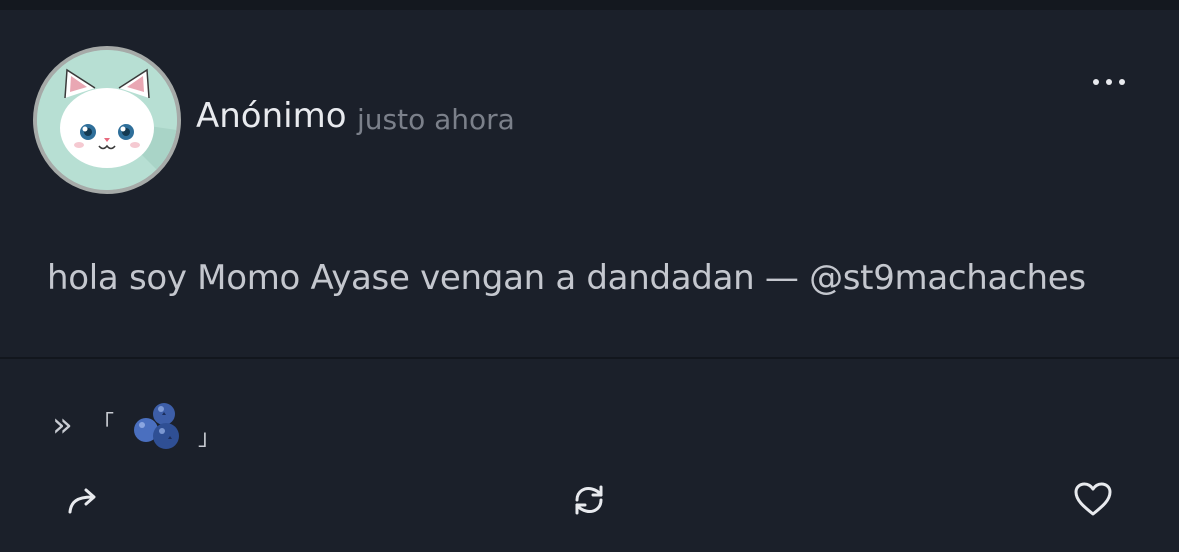 The width and height of the screenshot is (1179, 552). I want to click on heart-icon, so click(1093, 499).